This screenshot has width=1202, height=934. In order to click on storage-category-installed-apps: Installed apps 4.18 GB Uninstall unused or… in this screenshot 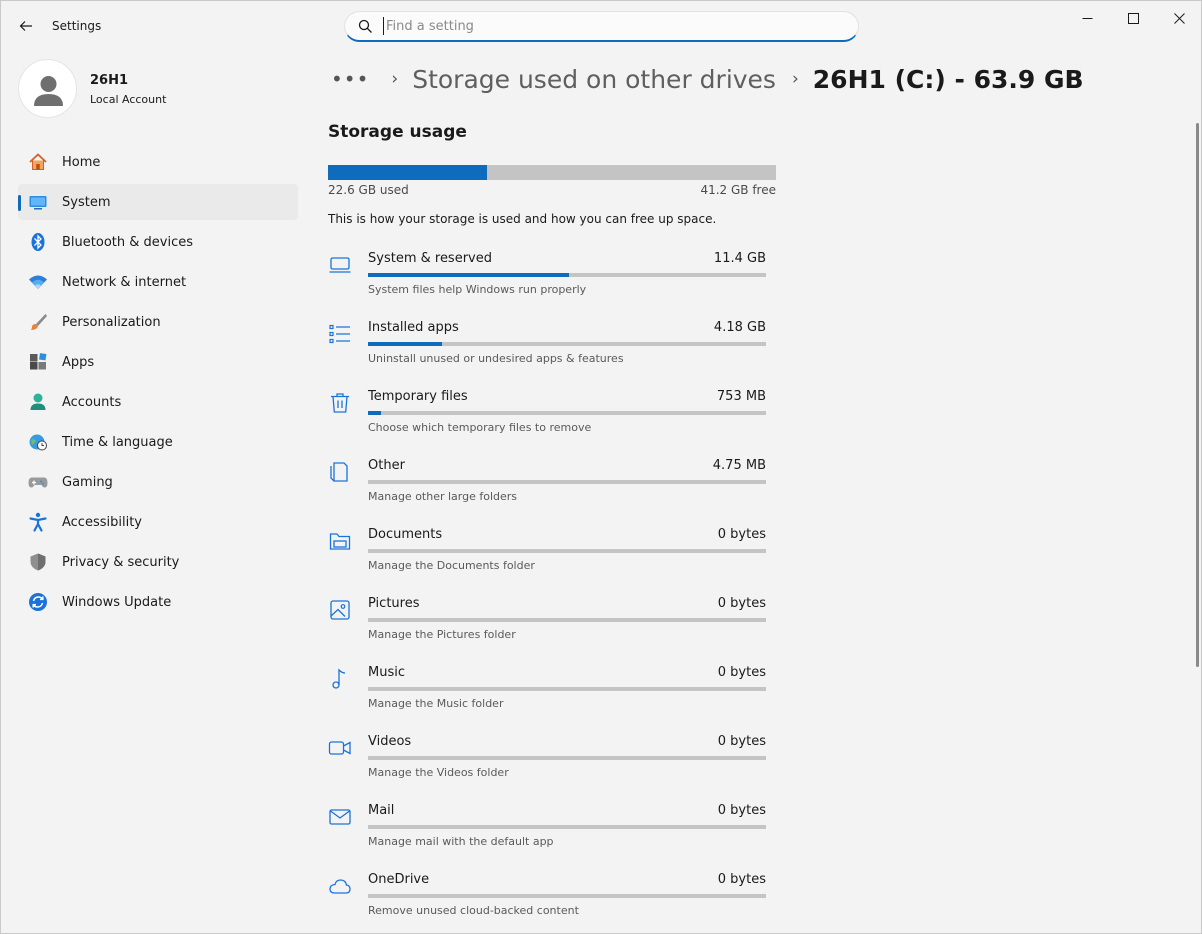, I will do `click(548, 350)`.